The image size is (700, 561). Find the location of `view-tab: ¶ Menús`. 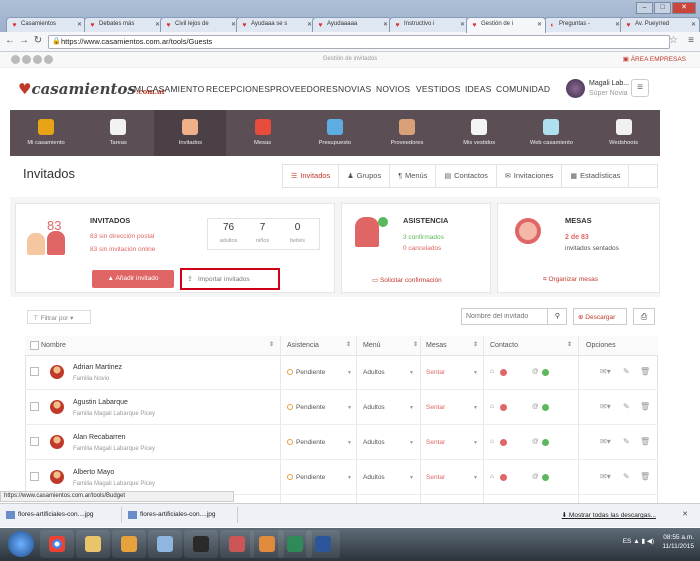

view-tab: ¶ Menús is located at coordinates (413, 176).